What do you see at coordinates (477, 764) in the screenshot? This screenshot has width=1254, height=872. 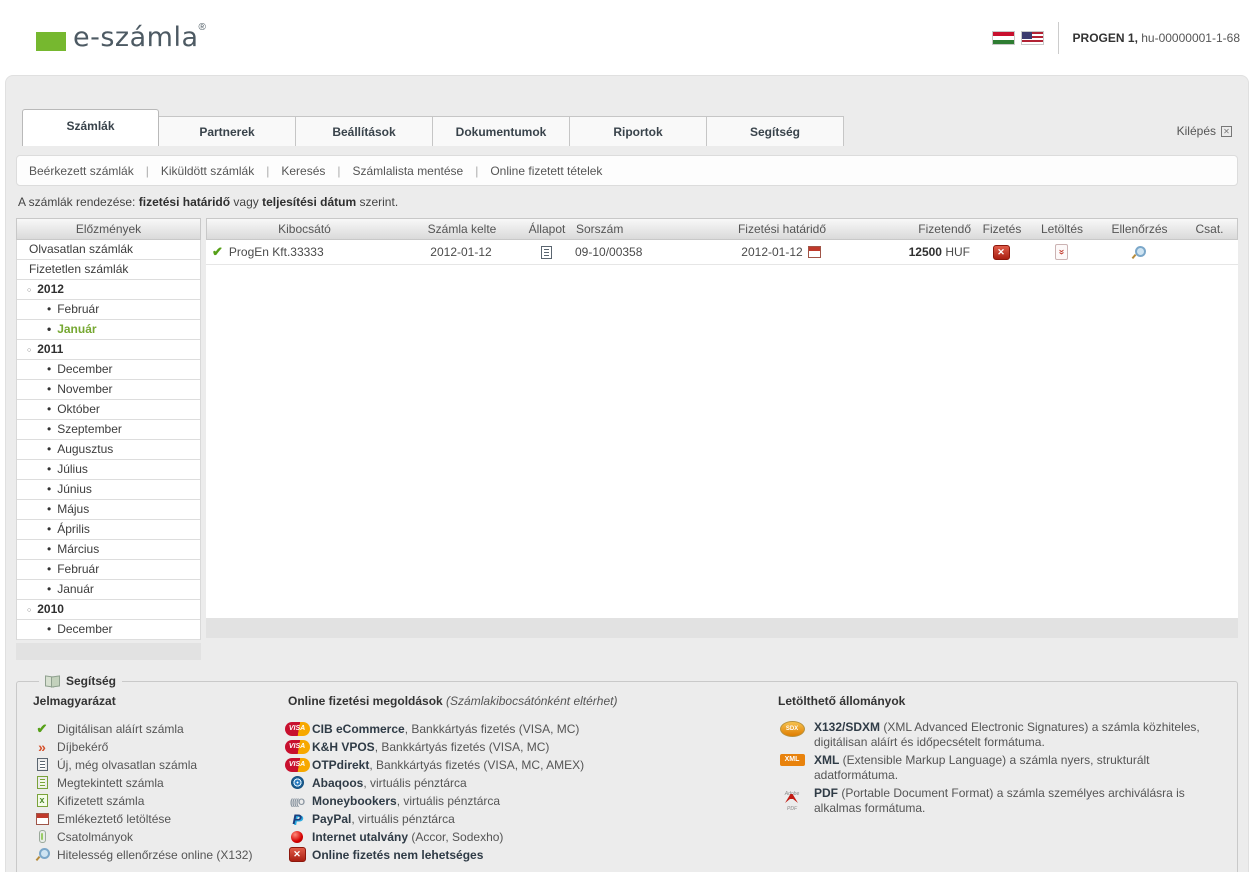 I see `payment-desc: , Bankkártyás fizetés (VISA, MC, AMEX)` at bounding box center [477, 764].